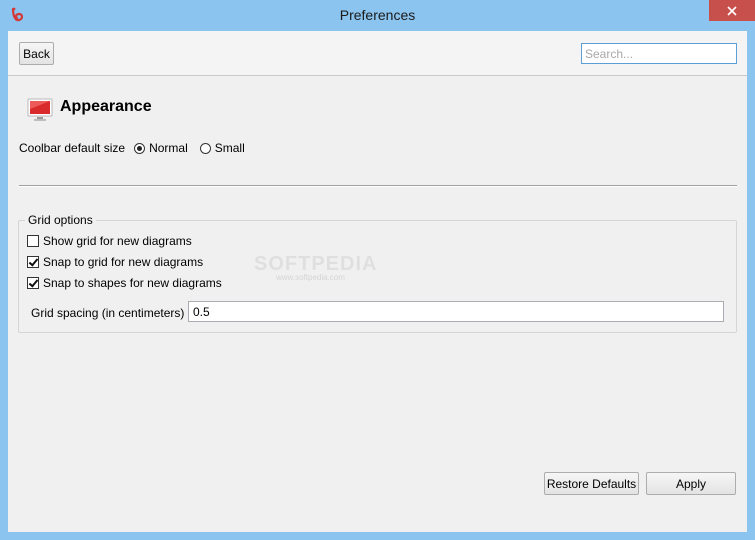 The image size is (755, 540). What do you see at coordinates (229, 148) in the screenshot?
I see `radio-small-label: Small` at bounding box center [229, 148].